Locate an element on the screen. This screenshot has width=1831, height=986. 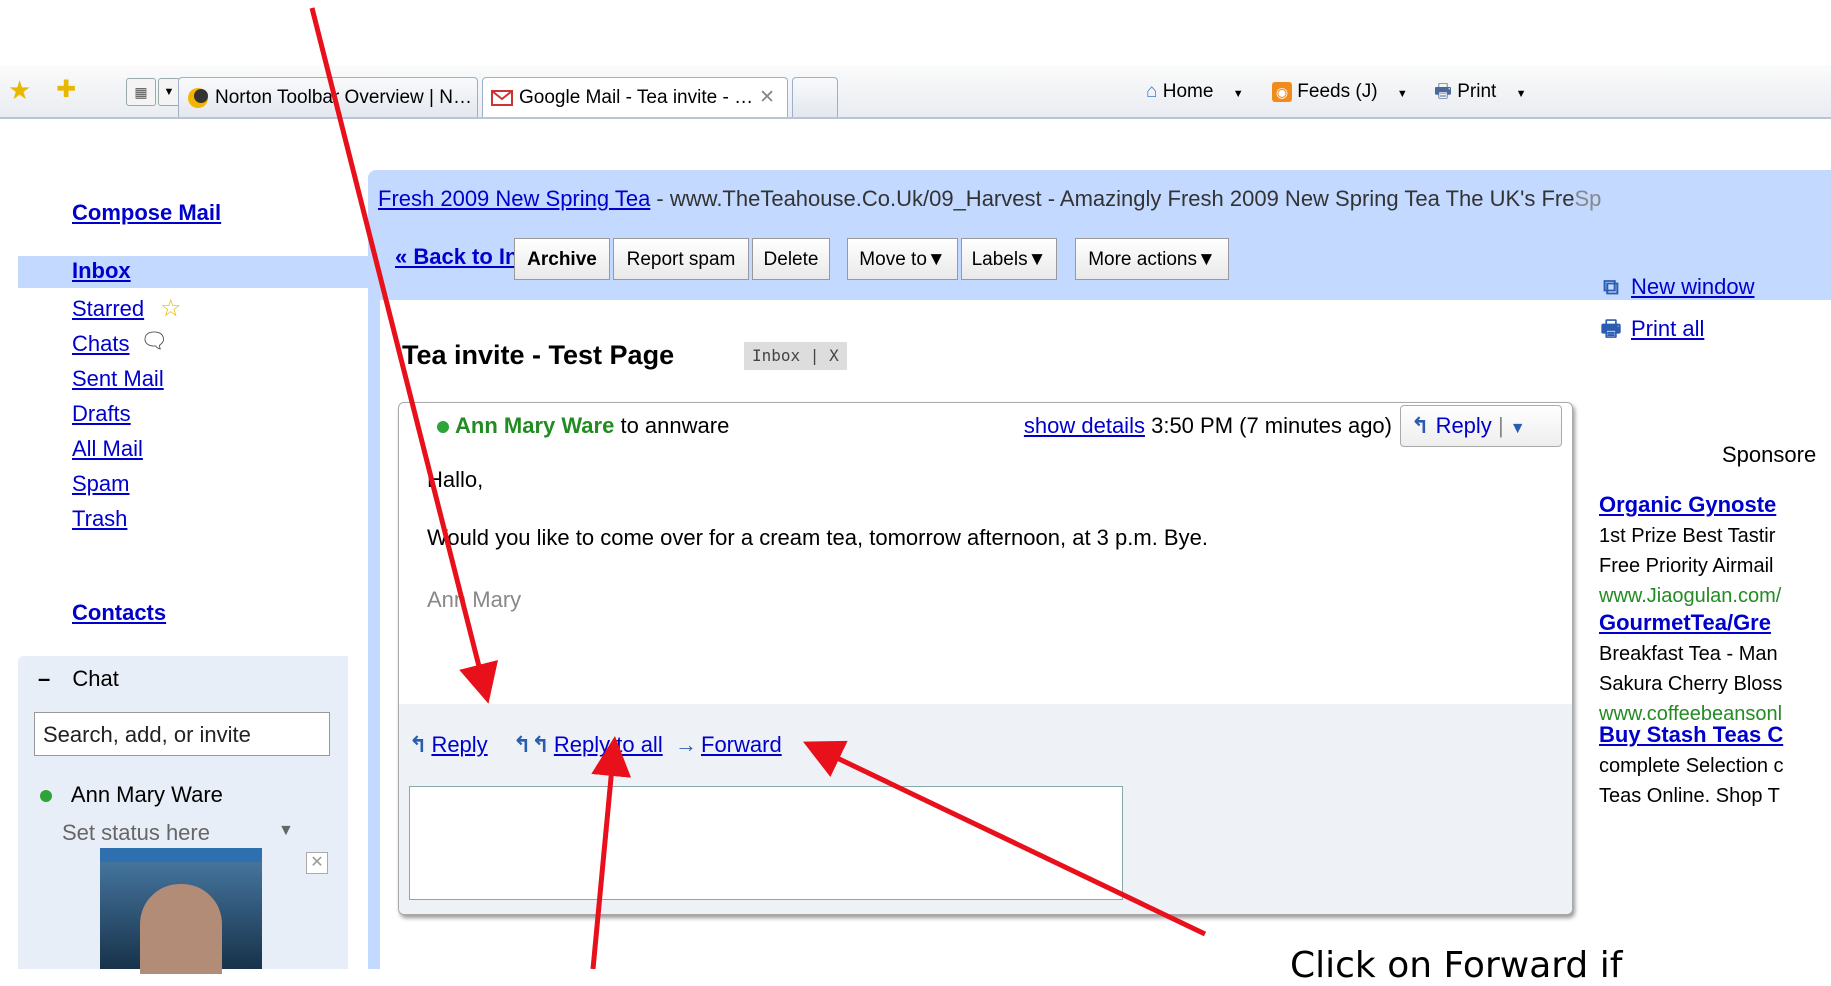
norton-icon is located at coordinates (198, 98).